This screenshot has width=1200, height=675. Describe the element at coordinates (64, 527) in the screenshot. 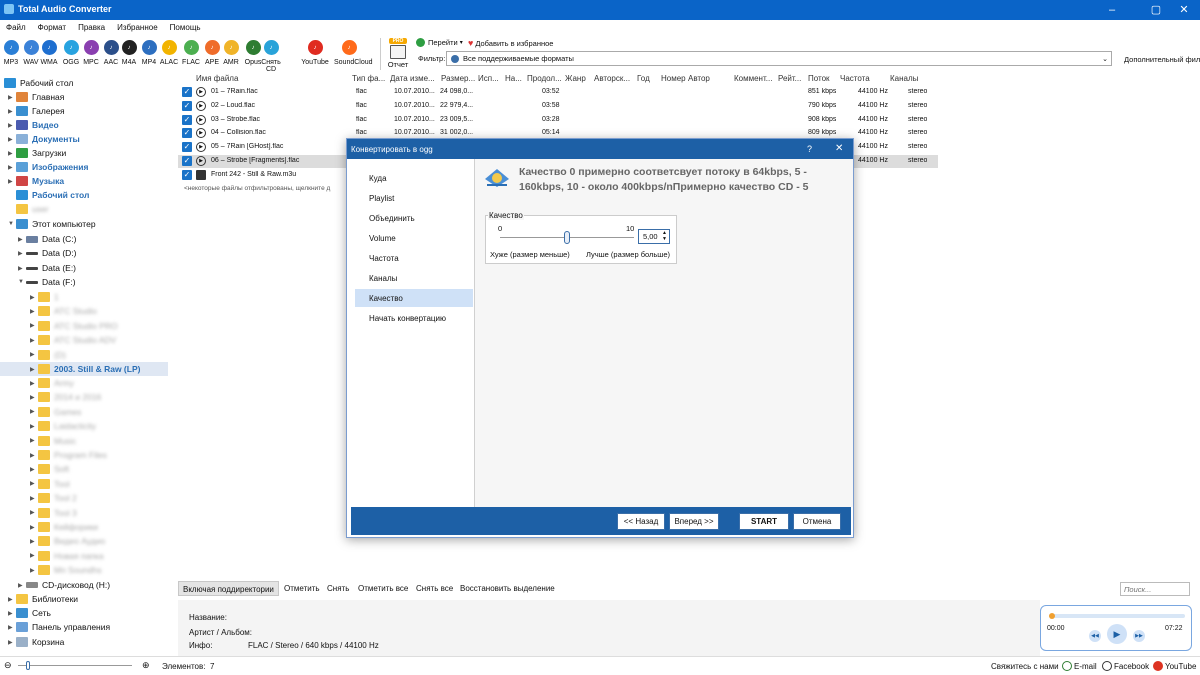

I see `tree-folder: ▶ Кейфорики` at that location.